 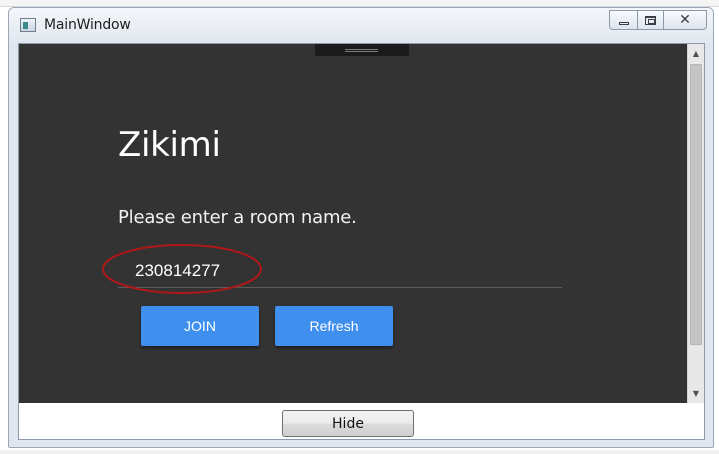 What do you see at coordinates (696, 204) in the screenshot?
I see `scrollbar-thumb` at bounding box center [696, 204].